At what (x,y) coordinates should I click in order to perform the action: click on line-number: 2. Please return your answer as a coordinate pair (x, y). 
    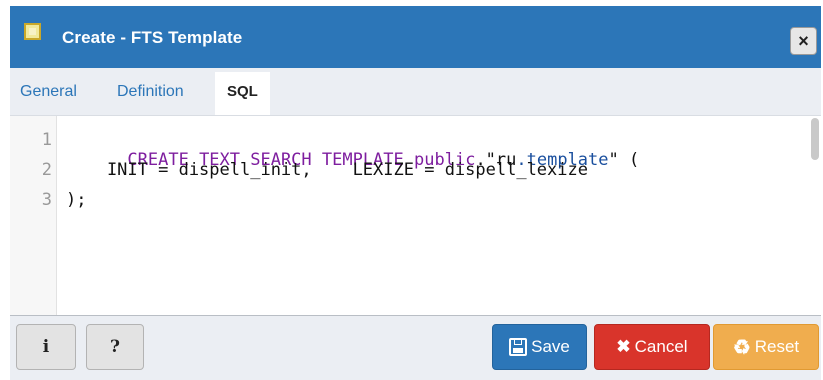
    Looking at the image, I should click on (46, 170).